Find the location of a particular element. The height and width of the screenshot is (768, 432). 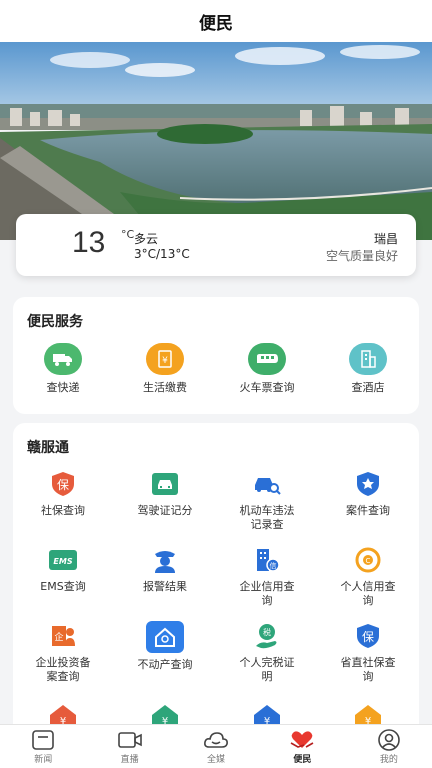

svg-text: C is located at coordinates (368, 561).